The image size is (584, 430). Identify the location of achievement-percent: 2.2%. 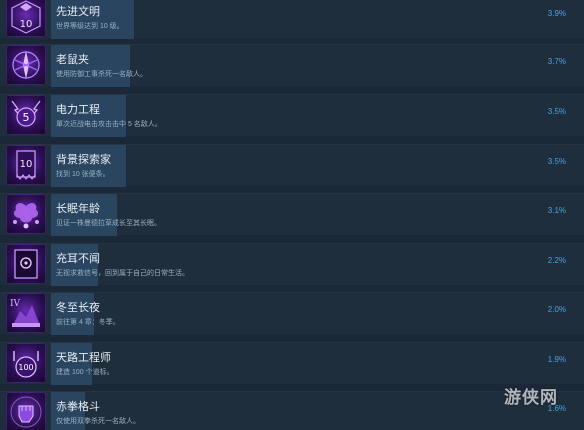
(556, 260).